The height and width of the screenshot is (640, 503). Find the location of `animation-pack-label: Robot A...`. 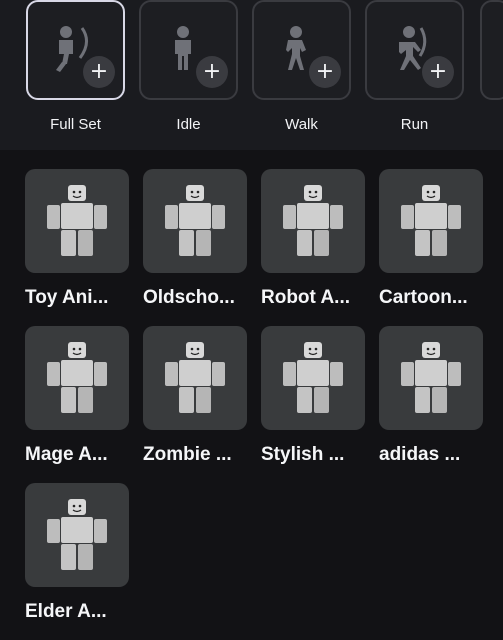

animation-pack-label: Robot A... is located at coordinates (305, 297).